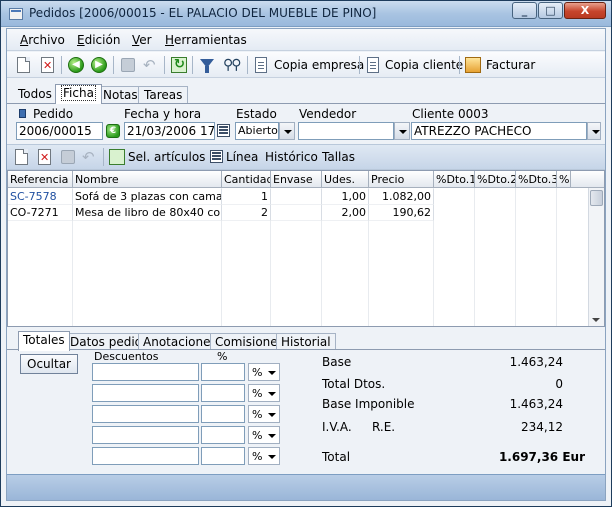 This screenshot has height=507, width=612. Describe the element at coordinates (596, 257) in the screenshot. I see `grid-vertical-scrollbar` at that location.